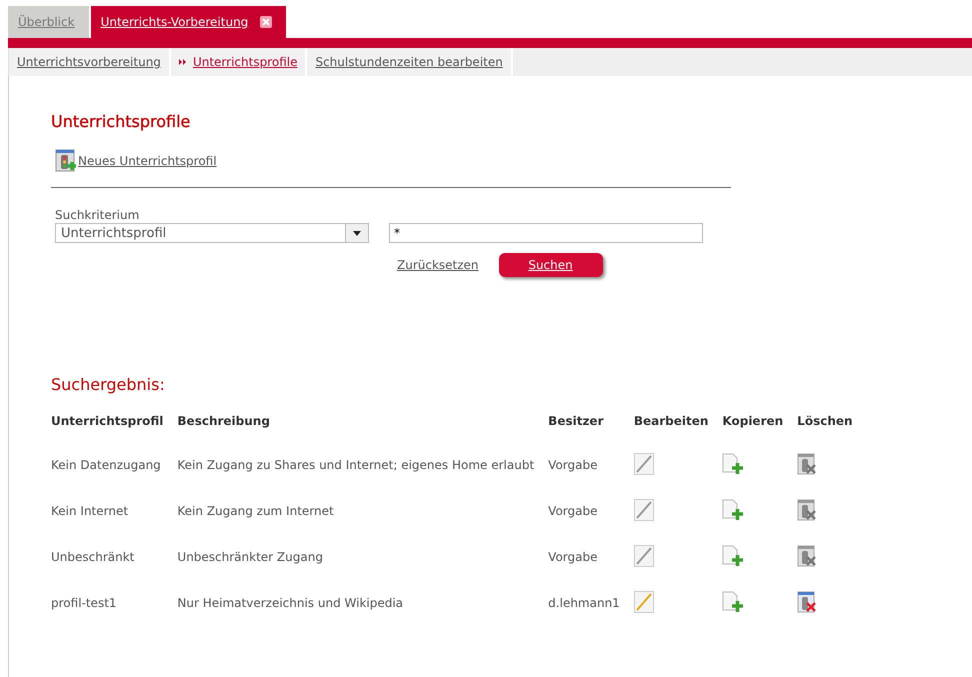 The height and width of the screenshot is (677, 972). I want to click on page-heading: Unterrichtsprofile, so click(121, 121).